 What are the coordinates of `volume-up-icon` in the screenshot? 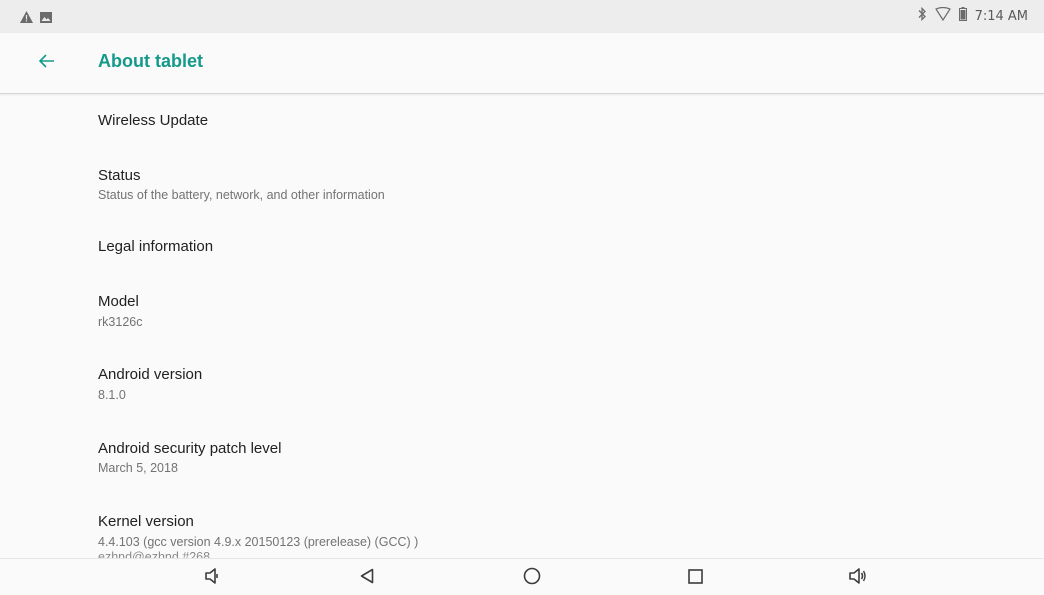 It's located at (858, 578).